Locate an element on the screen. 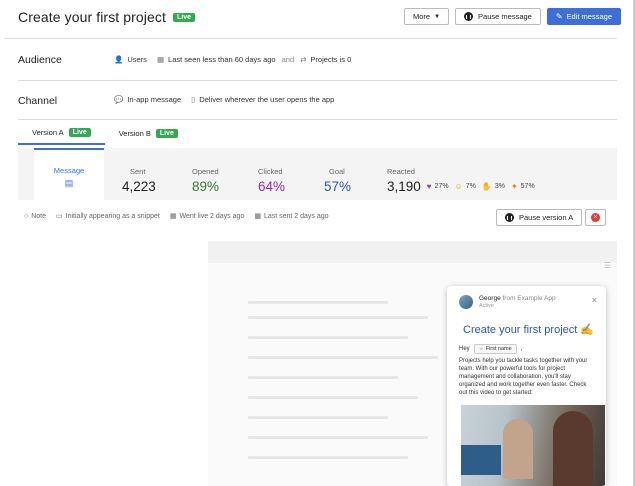 Image resolution: width=635 pixels, height=486 pixels. snippet-info: ▭ Initially appearing as a snippet is located at coordinates (108, 216).